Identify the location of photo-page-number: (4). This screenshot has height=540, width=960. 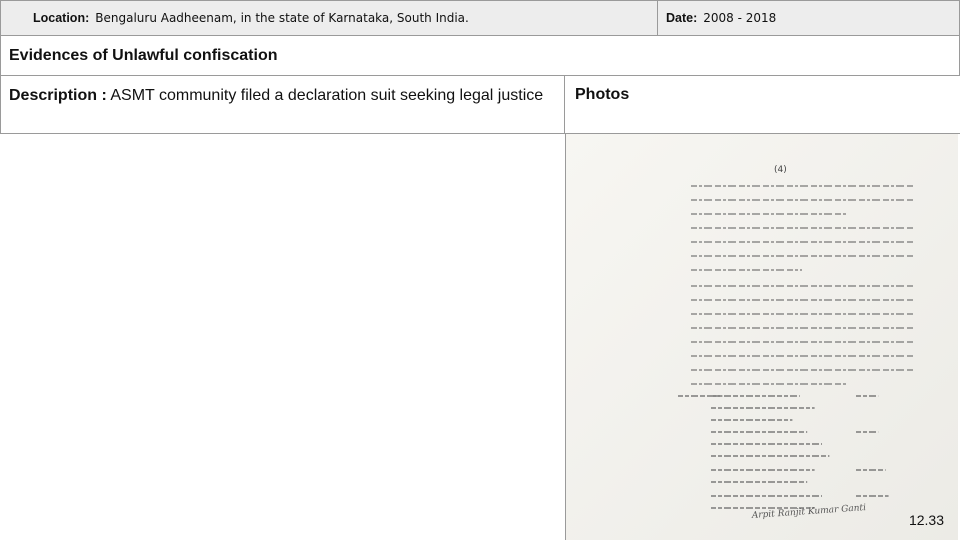
(780, 170).